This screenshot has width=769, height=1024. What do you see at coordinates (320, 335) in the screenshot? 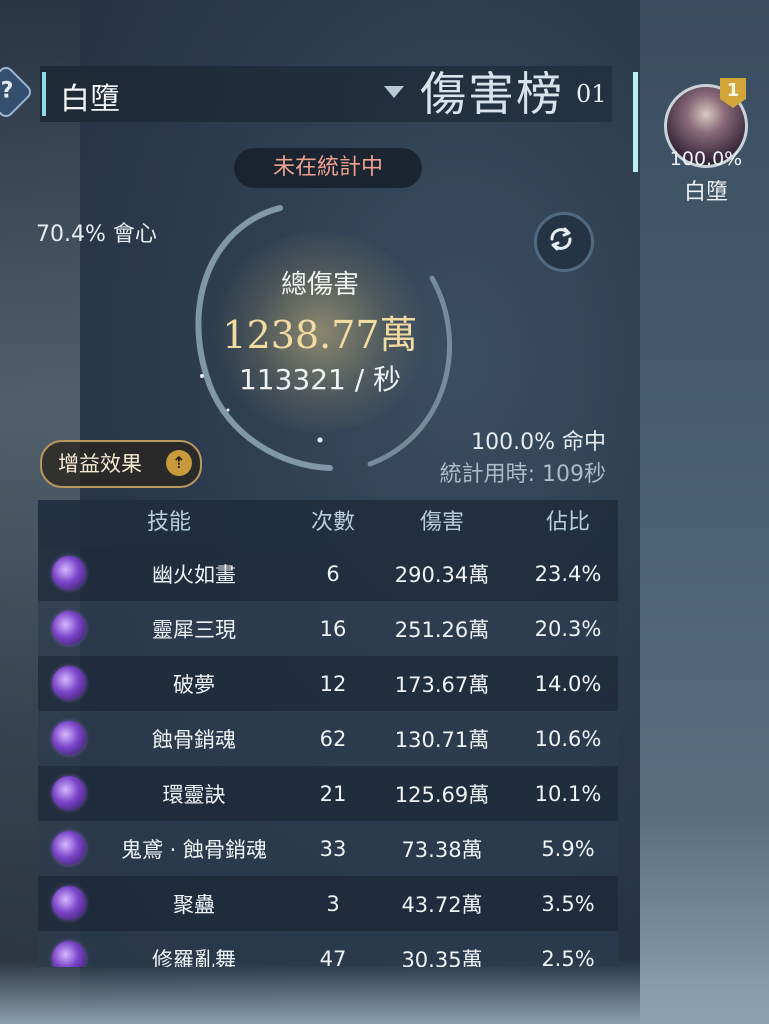
I see `total-damage-value: 1238.77萬` at bounding box center [320, 335].